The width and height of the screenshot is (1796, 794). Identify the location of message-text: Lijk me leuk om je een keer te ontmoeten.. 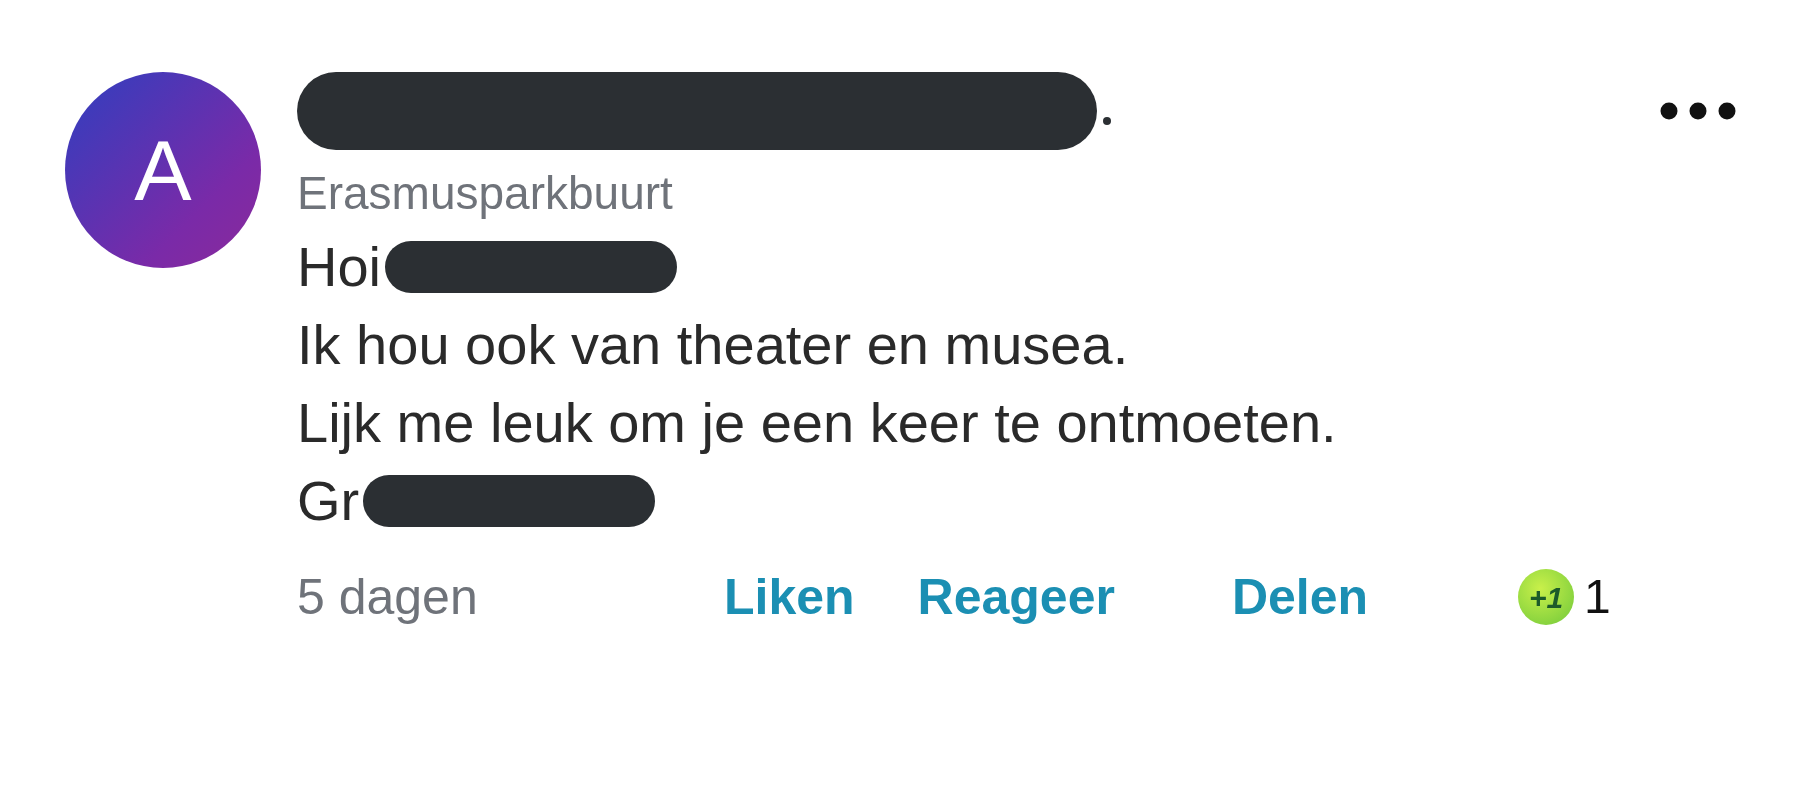
(817, 422).